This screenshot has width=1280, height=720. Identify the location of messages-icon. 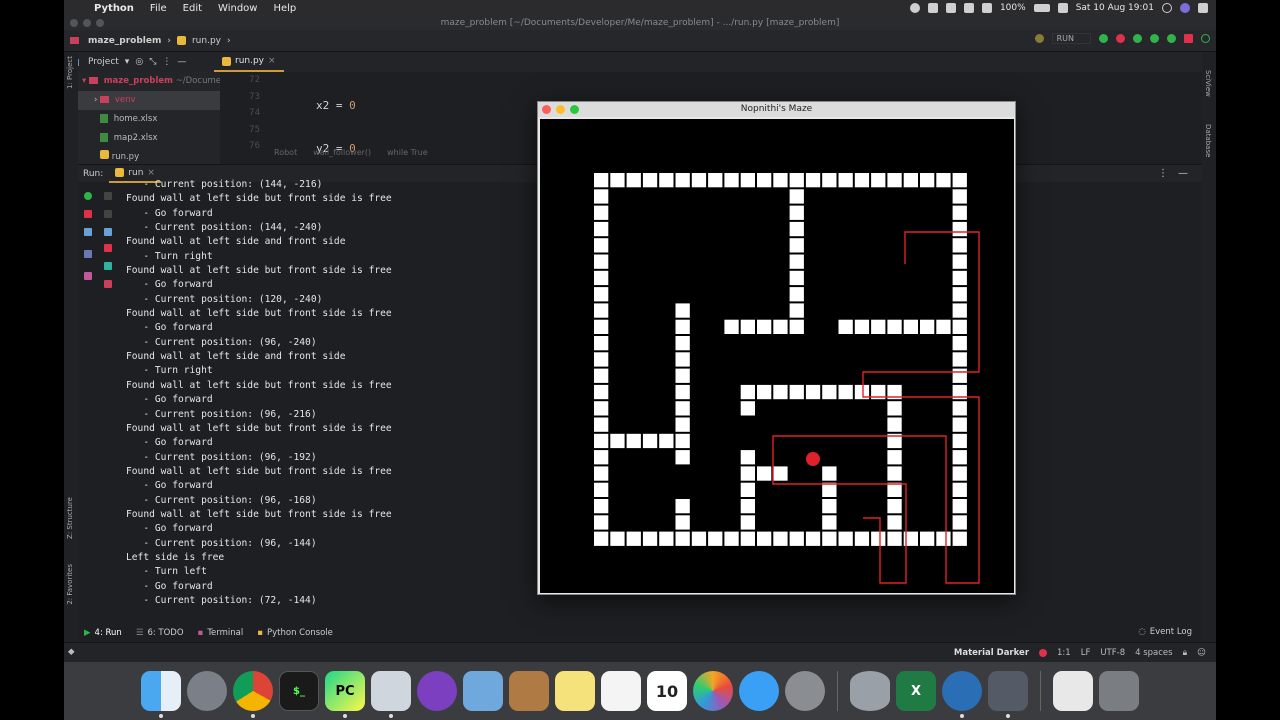
(759, 691).